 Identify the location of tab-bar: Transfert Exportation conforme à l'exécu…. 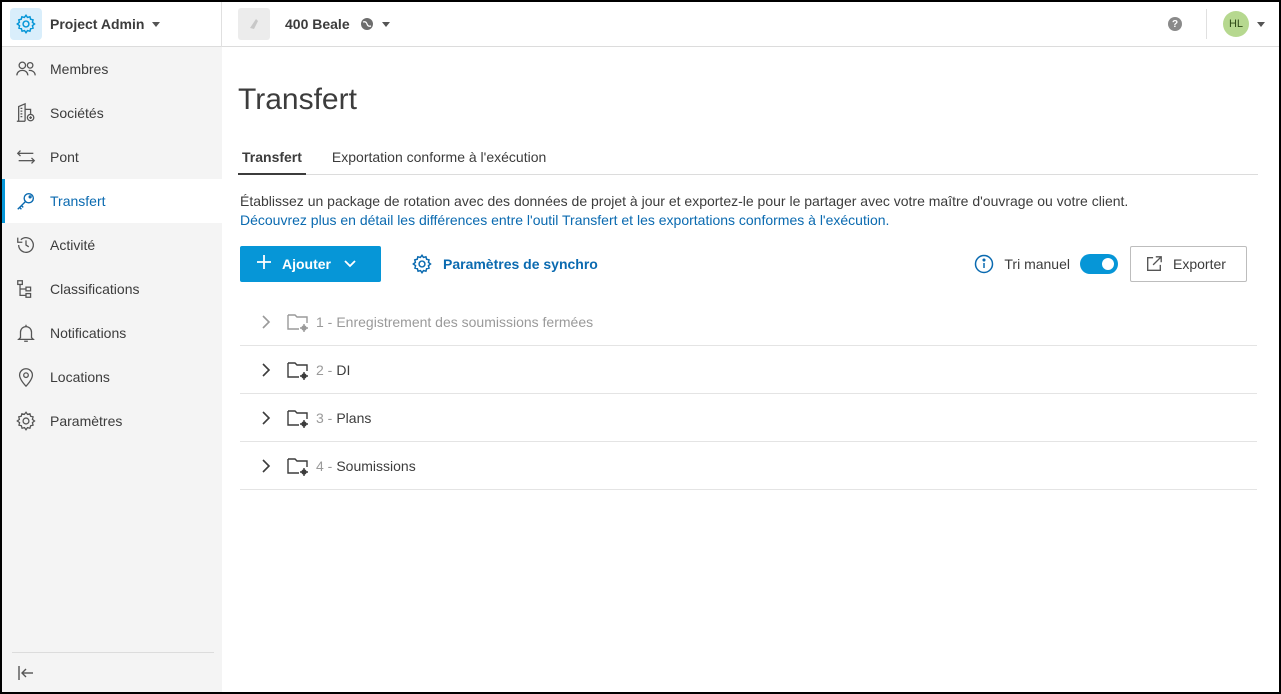
(748, 160).